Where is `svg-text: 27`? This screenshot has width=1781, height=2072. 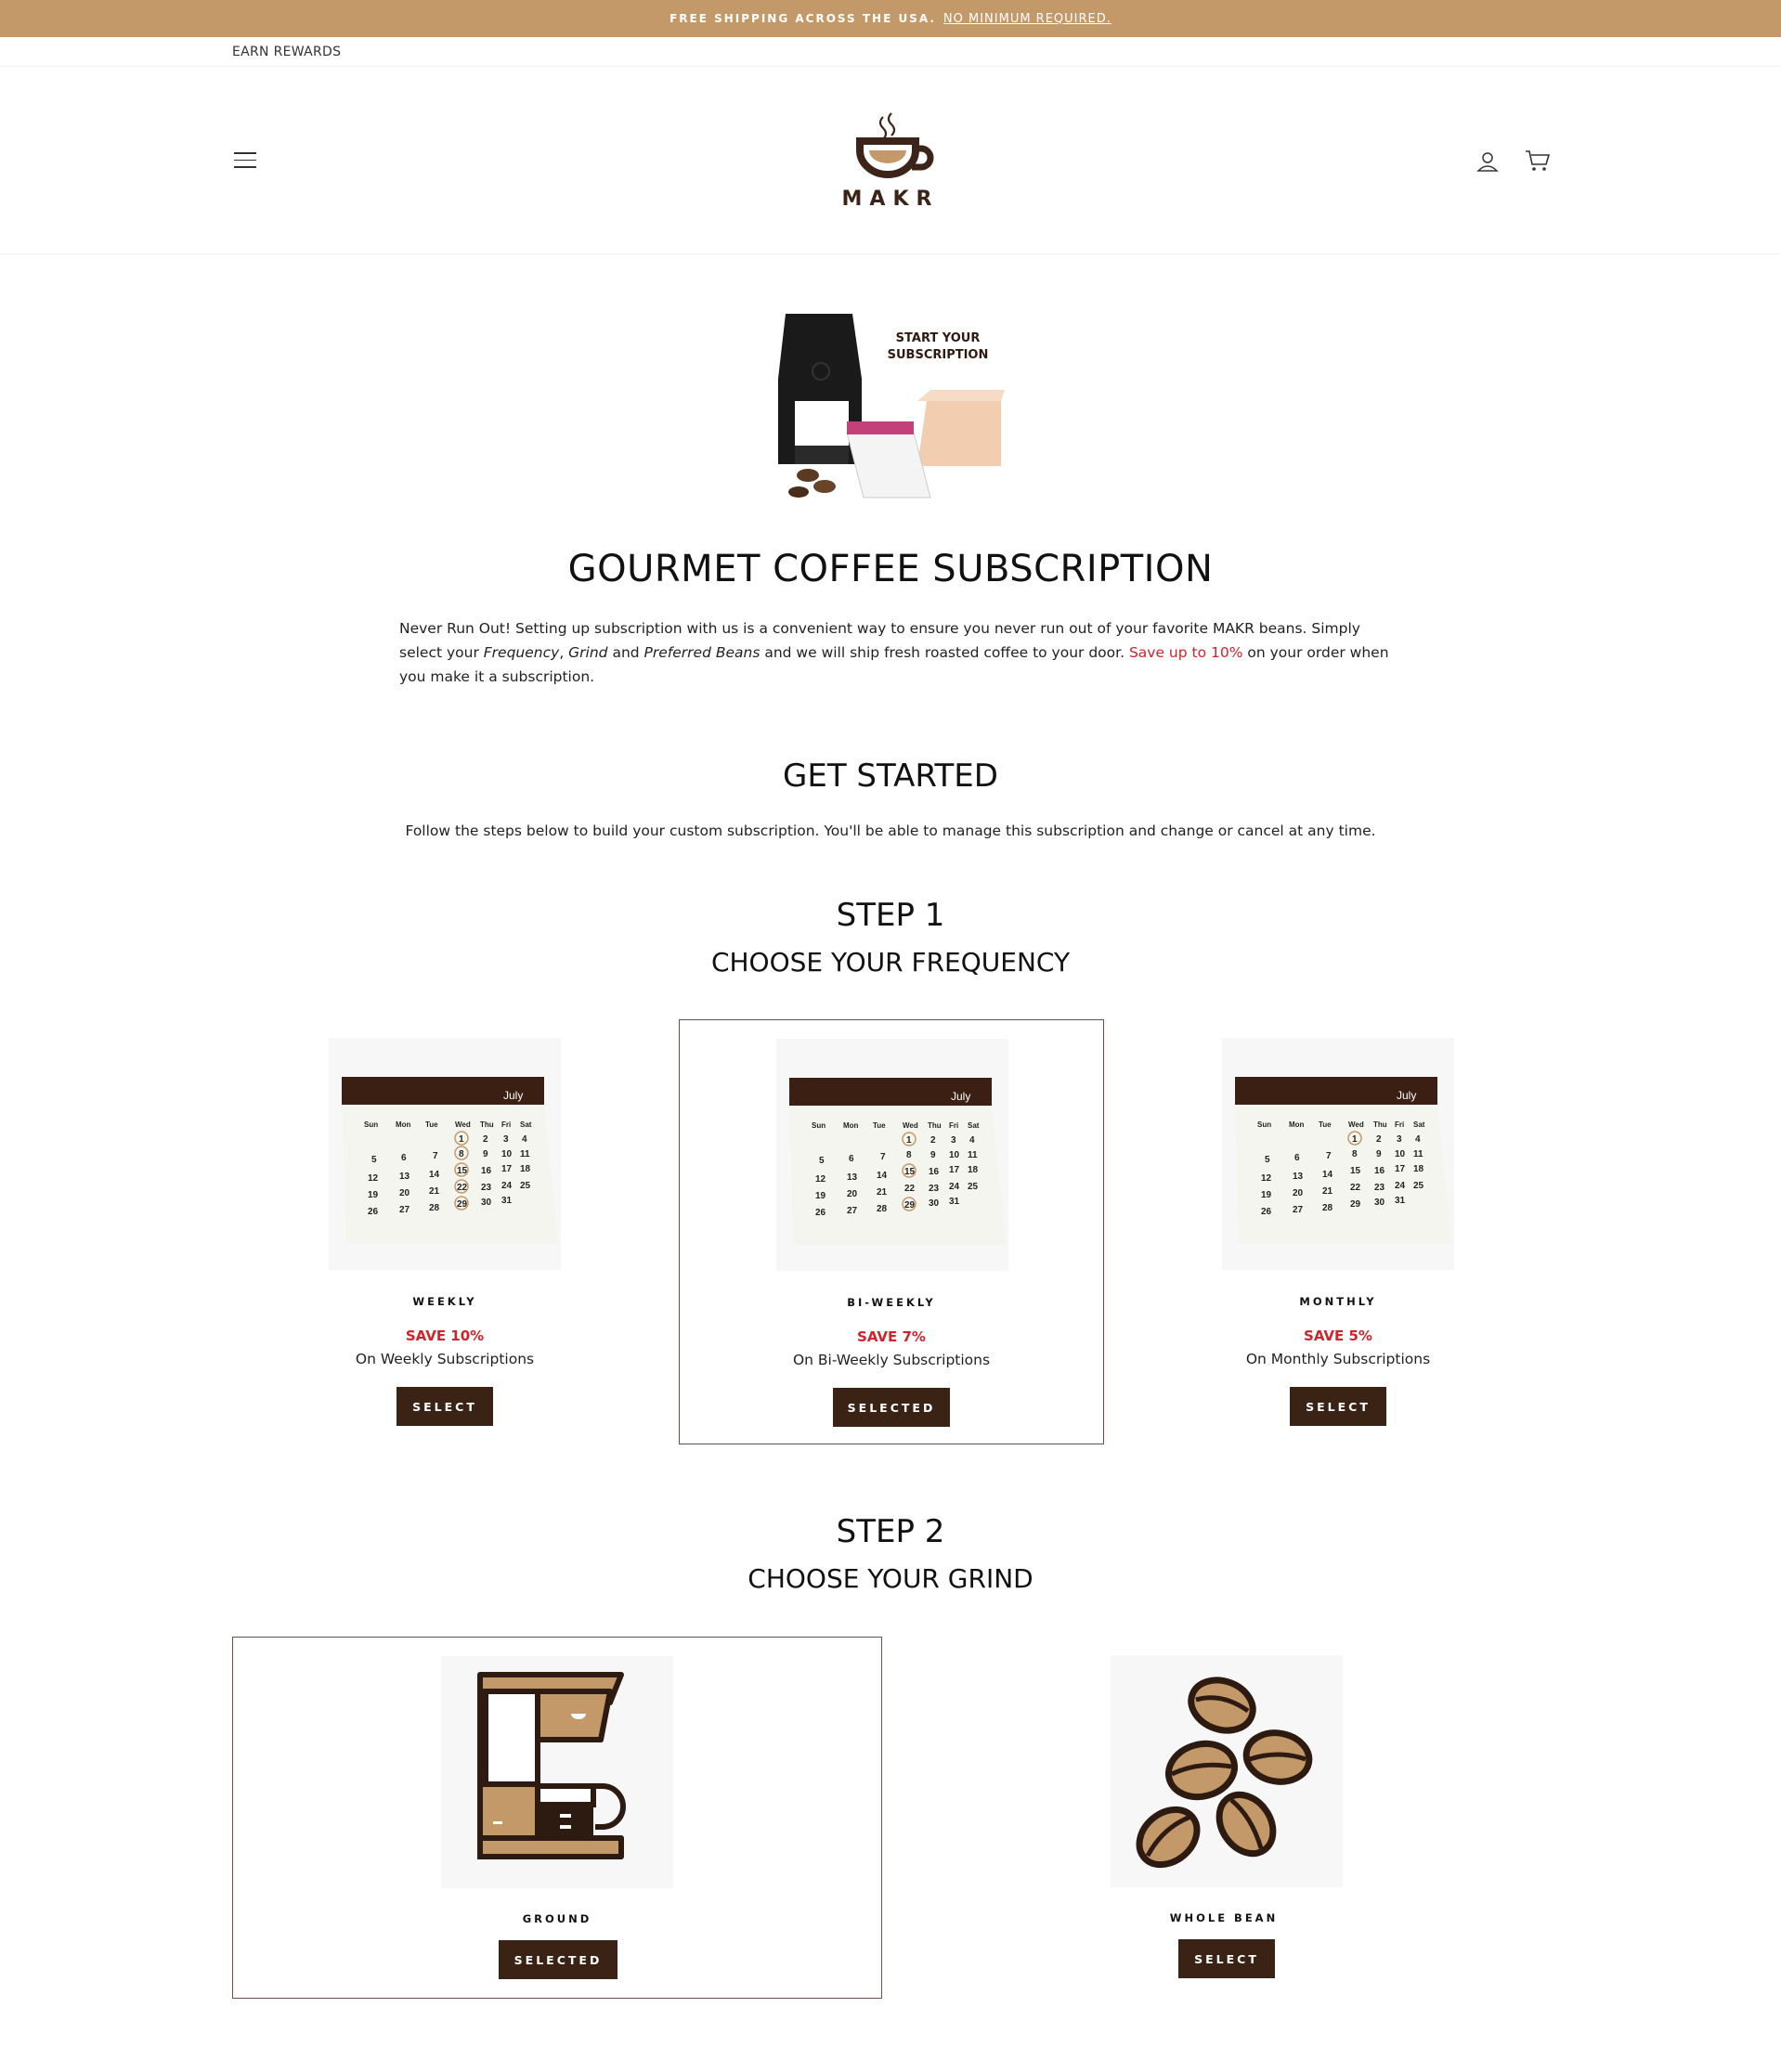 svg-text: 27 is located at coordinates (1298, 1210).